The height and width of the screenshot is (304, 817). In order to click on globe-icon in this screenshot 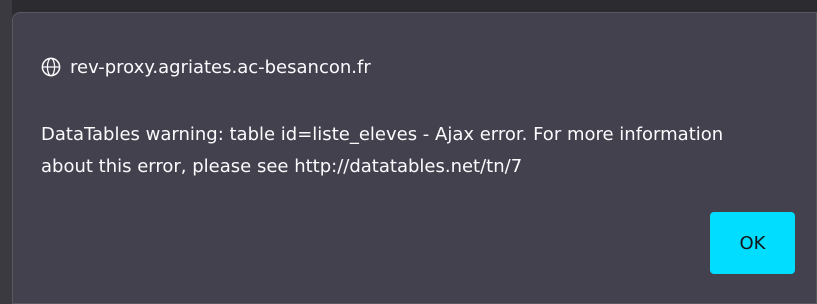, I will do `click(51, 67)`.